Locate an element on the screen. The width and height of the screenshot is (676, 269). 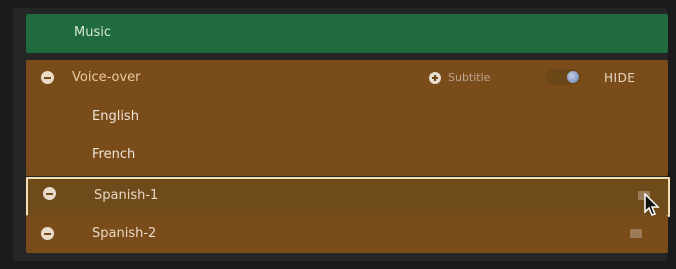
language-item-english: English is located at coordinates (347, 117).